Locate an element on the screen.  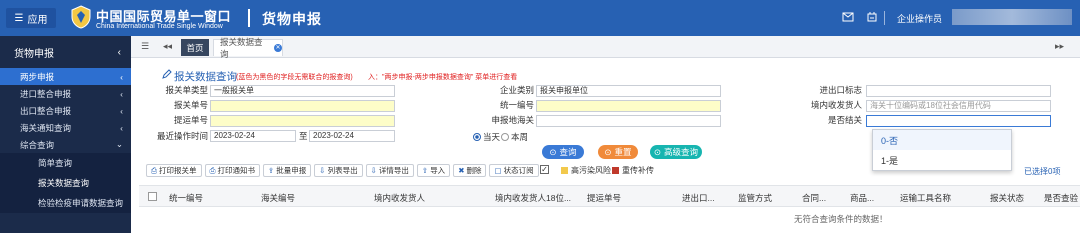
chevron-down-icon: ⌄ is located at coordinates (119, 144).